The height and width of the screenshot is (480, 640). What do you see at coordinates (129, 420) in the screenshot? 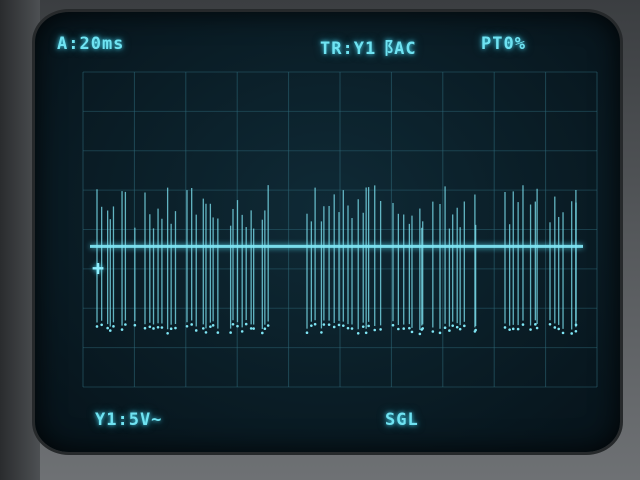
I see `channel-sensitivity-readout: Y1:5V~` at bounding box center [129, 420].